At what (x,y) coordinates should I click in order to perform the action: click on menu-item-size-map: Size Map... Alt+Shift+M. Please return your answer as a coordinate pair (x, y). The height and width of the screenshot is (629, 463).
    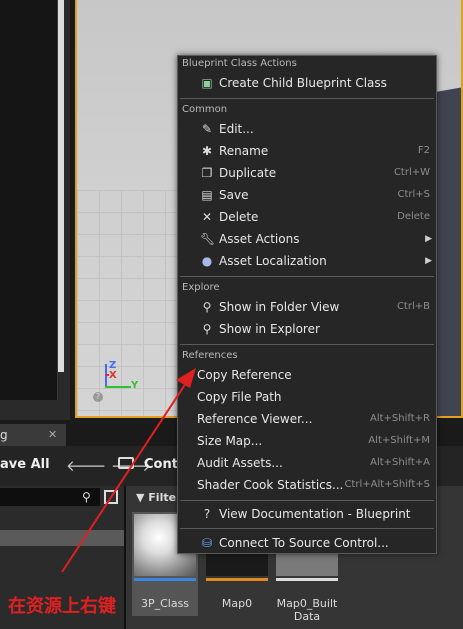
    Looking at the image, I should click on (307, 441).